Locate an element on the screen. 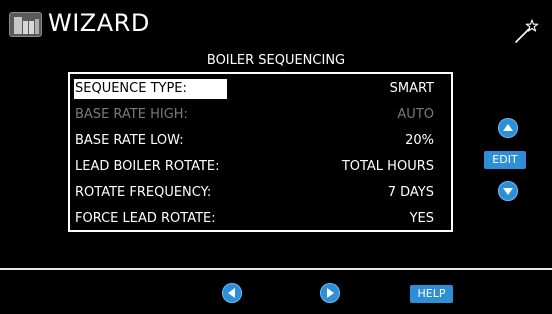 This screenshot has width=552, height=314. arrow-left-icon is located at coordinates (231, 293).